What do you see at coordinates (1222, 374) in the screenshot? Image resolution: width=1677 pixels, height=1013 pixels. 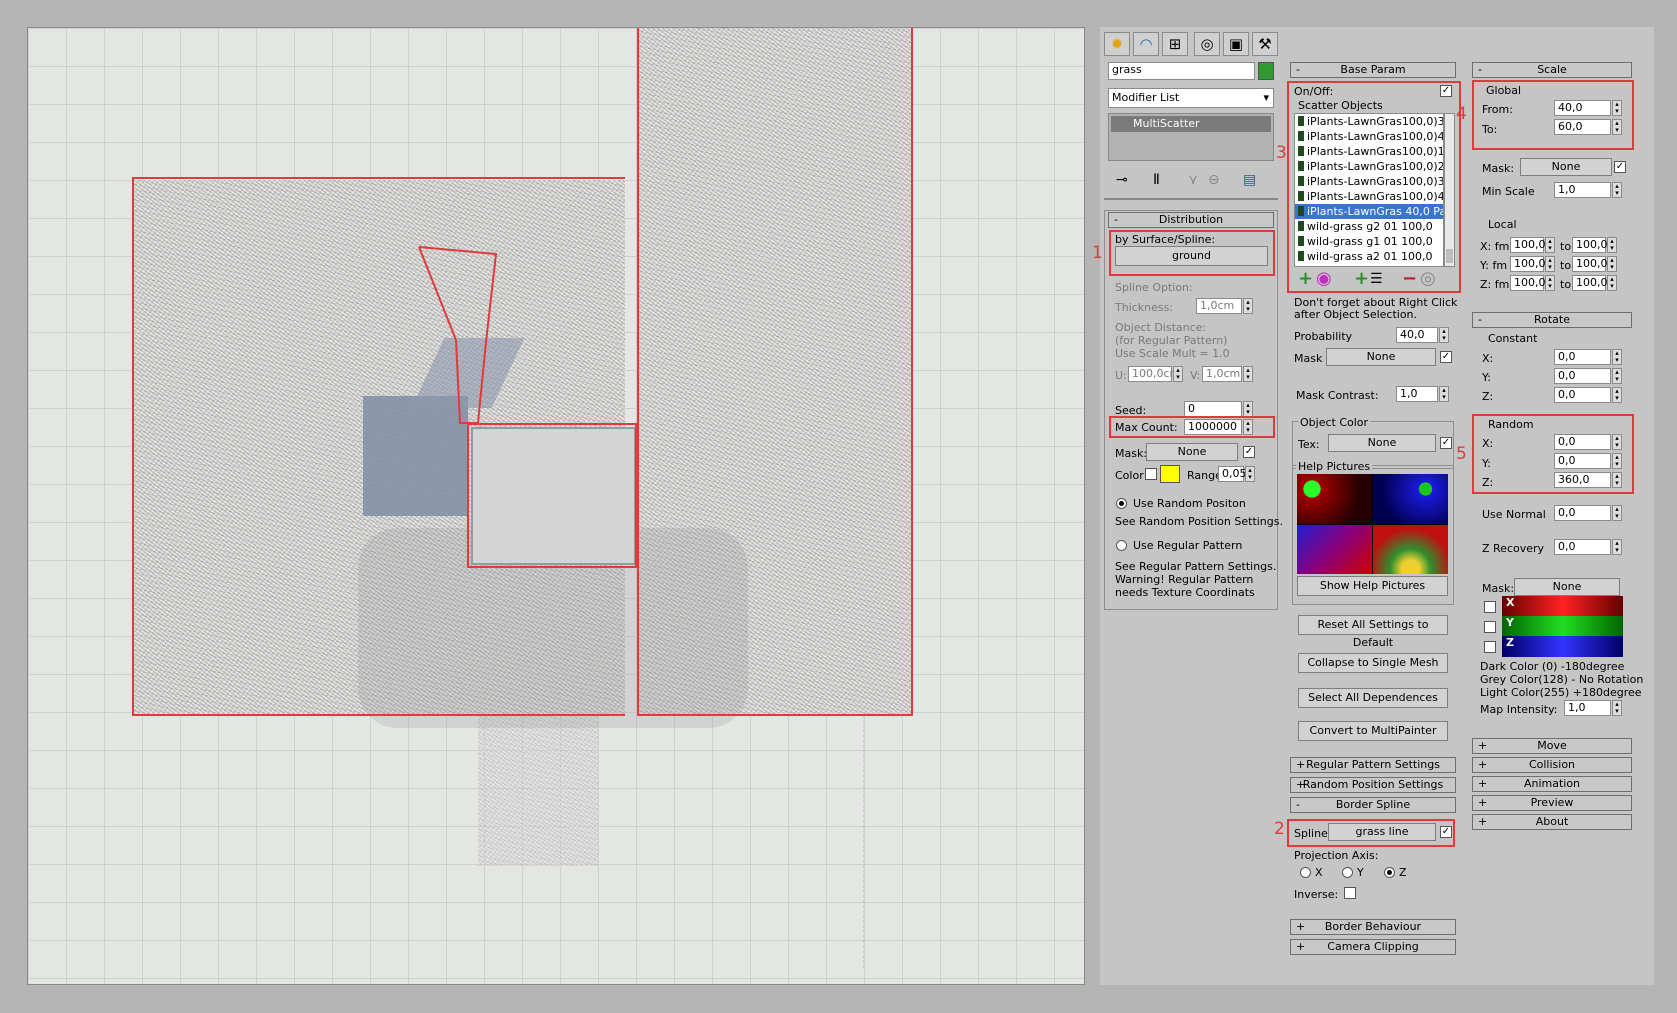 I see `v-field: 1,0cm` at bounding box center [1222, 374].